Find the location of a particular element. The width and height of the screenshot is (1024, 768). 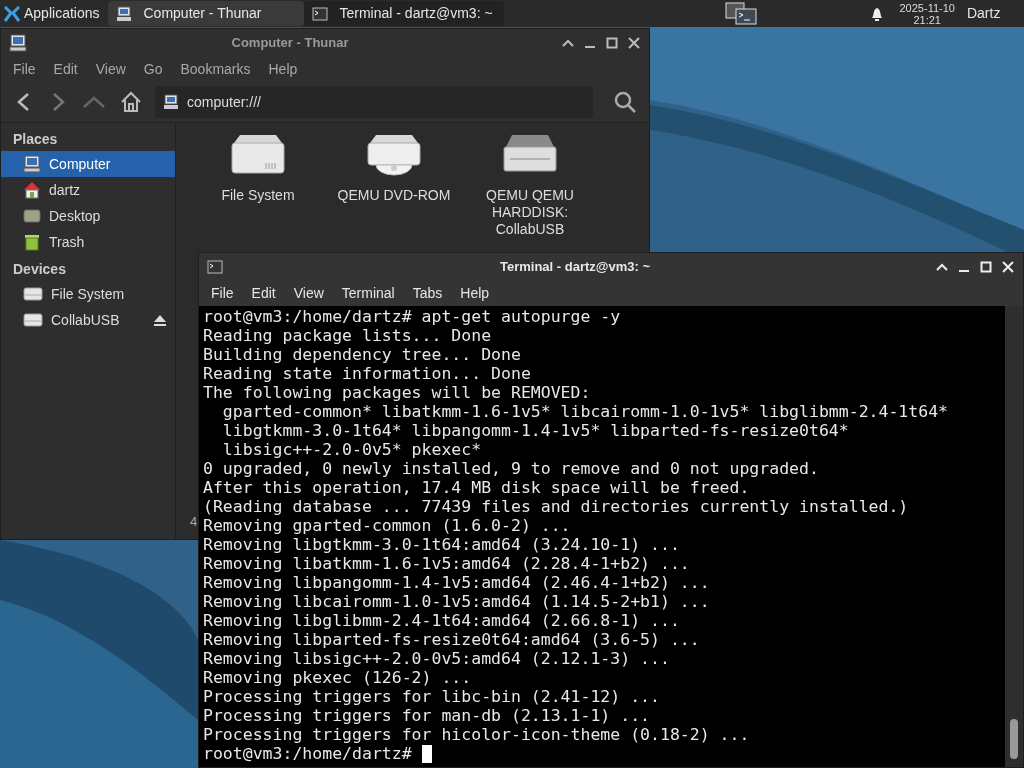

workspace-switcher-icon is located at coordinates (741, 13).